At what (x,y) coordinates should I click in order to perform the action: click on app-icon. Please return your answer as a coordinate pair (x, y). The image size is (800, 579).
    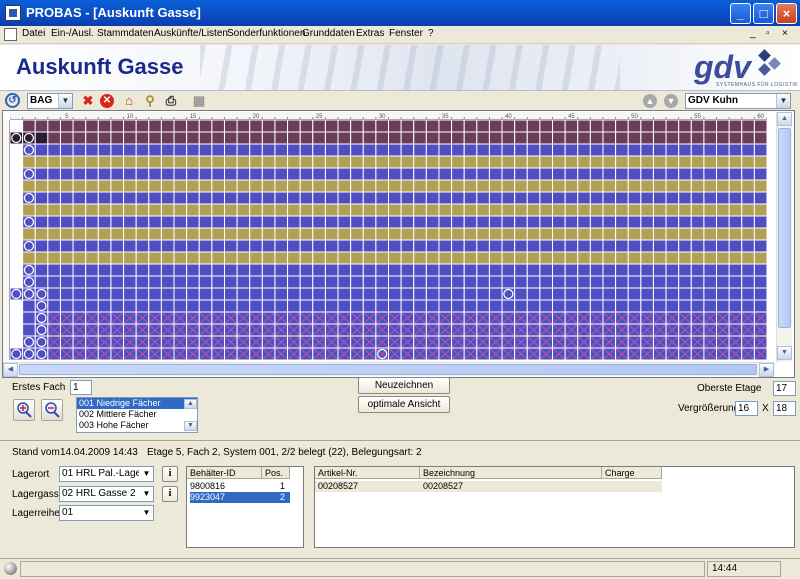
    Looking at the image, I should click on (13, 13).